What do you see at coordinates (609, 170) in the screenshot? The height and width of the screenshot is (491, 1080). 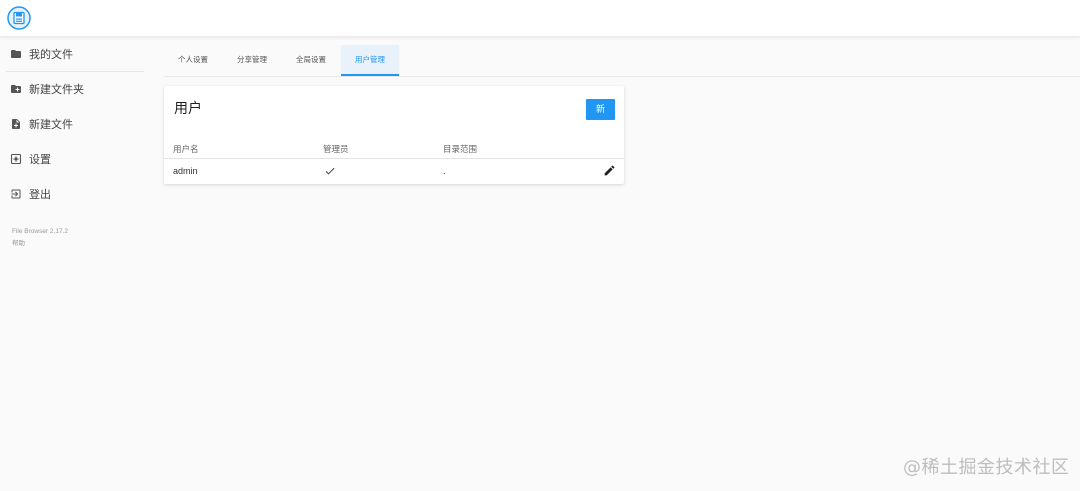 I see `pencil-icon` at bounding box center [609, 170].